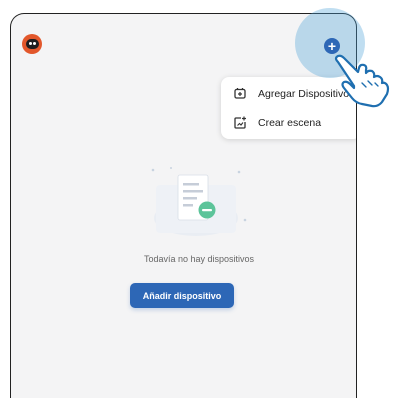 This screenshot has height=398, width=398. What do you see at coordinates (199, 259) in the screenshot?
I see `empty-state-message: Todavía no hay dispositivos` at bounding box center [199, 259].